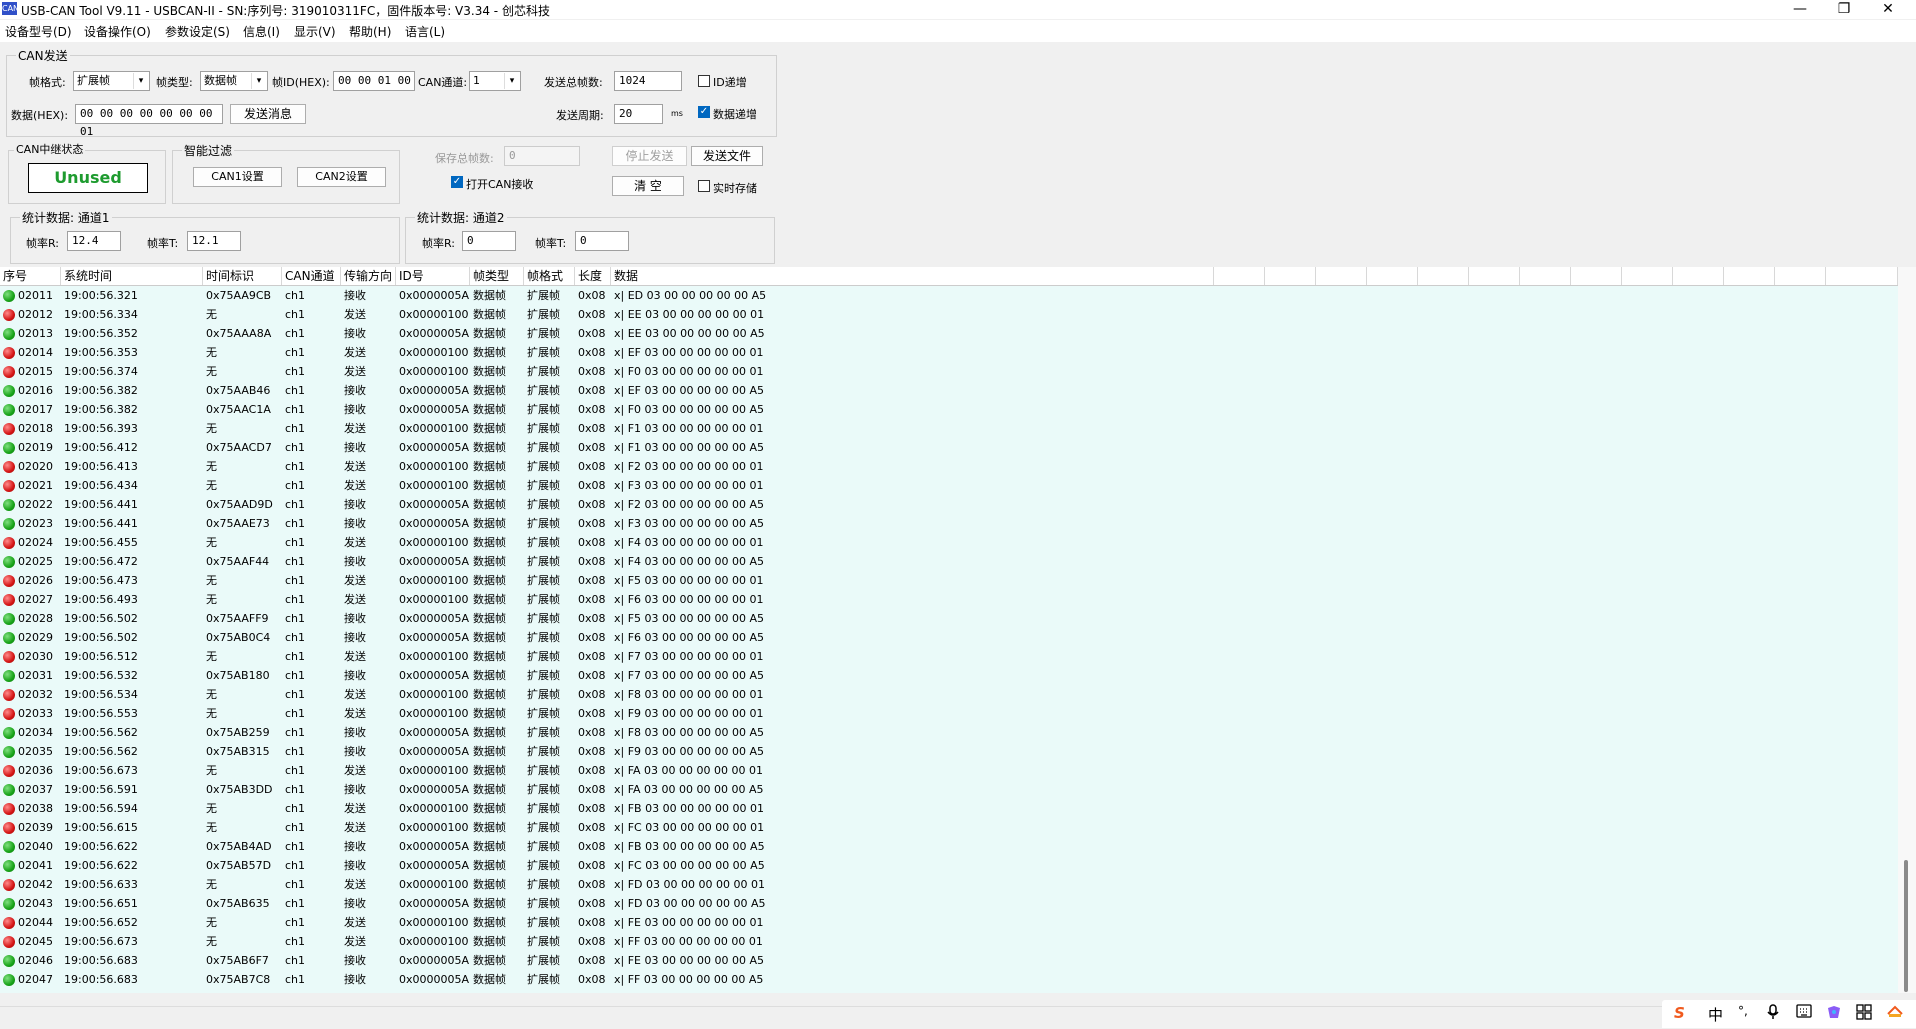 This screenshot has width=1916, height=1029. Describe the element at coordinates (30, 276) in the screenshot. I see `col-seq: 序号` at that location.